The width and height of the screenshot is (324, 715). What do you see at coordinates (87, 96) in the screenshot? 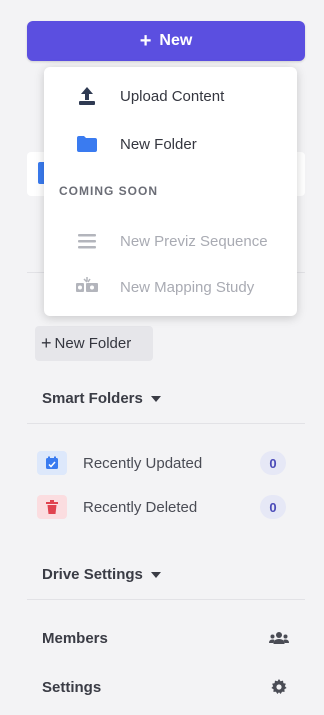
I see `upload-icon` at bounding box center [87, 96].